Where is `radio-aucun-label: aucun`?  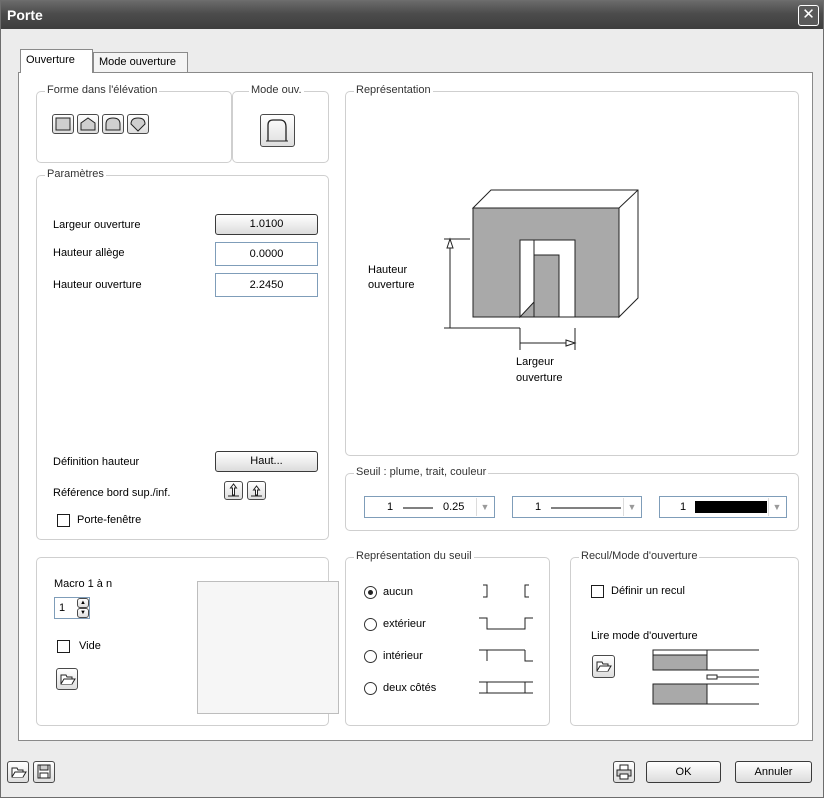 radio-aucun-label: aucun is located at coordinates (398, 592).